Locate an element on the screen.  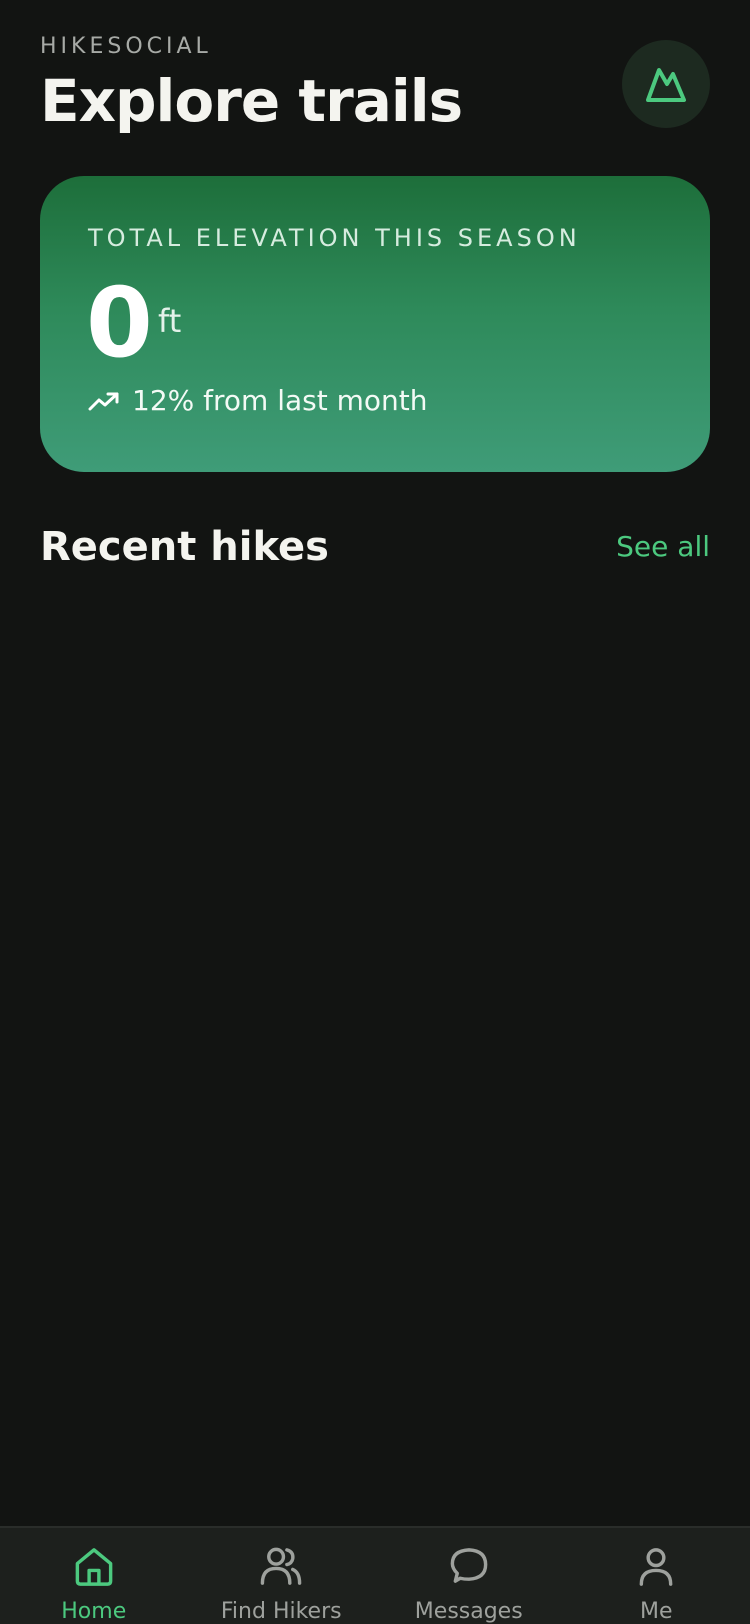
user-icon is located at coordinates (656, 1567).